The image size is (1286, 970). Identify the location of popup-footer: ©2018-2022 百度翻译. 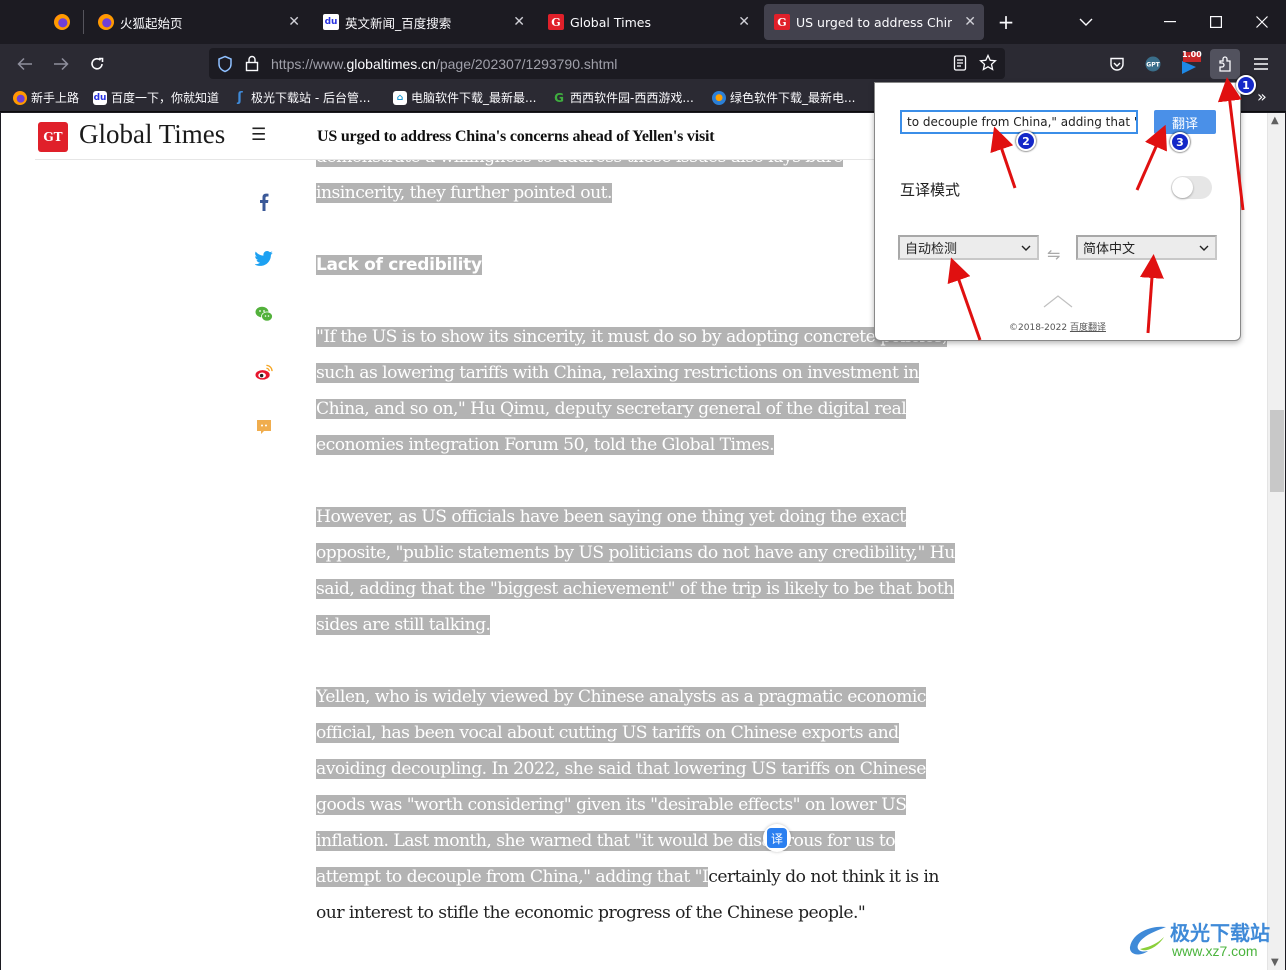
(1057, 326).